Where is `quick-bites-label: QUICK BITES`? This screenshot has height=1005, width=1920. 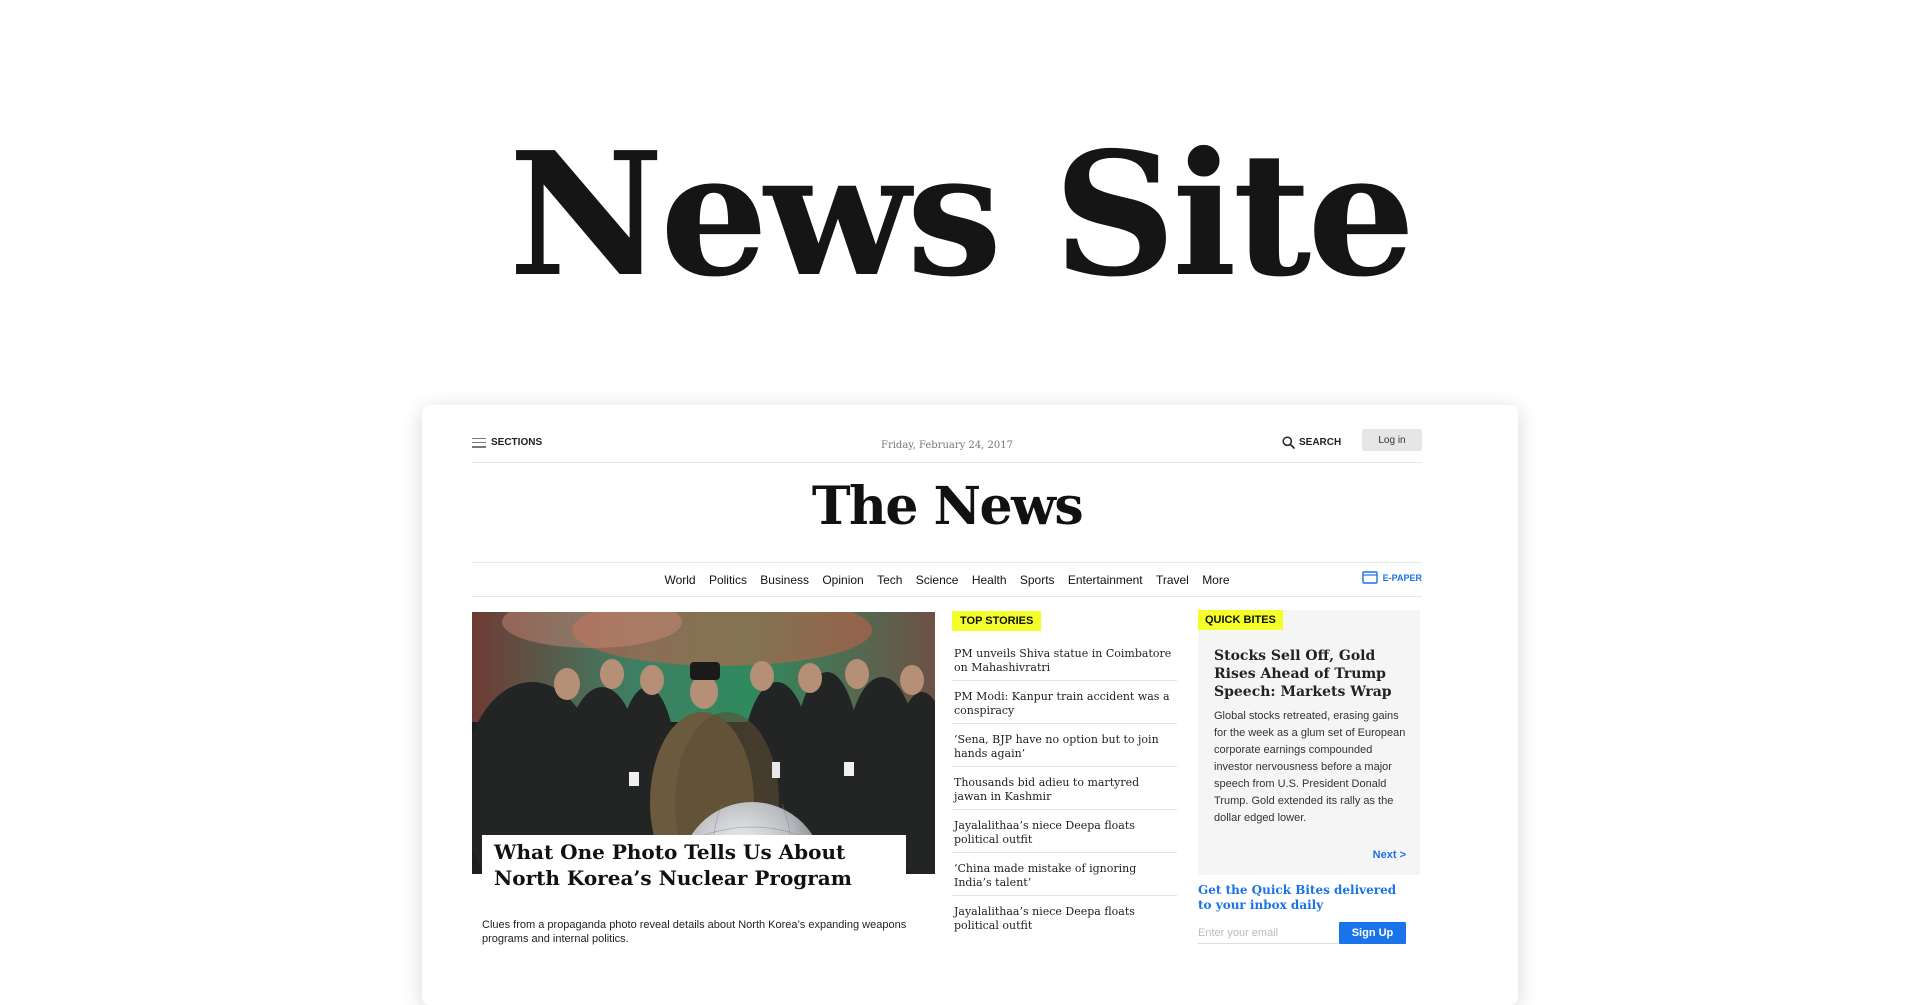 quick-bites-label: QUICK BITES is located at coordinates (1240, 620).